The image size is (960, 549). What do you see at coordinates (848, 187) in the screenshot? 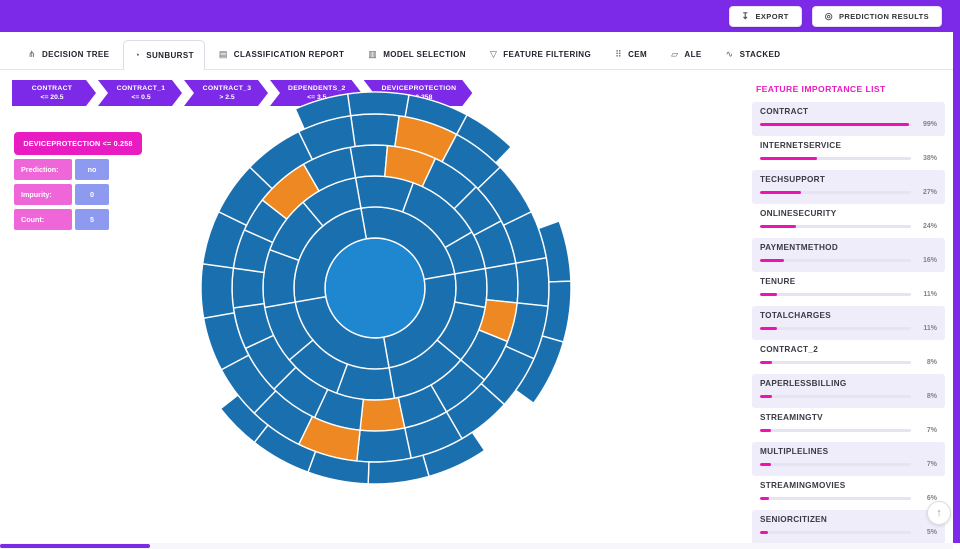
I see `feature-importance-row: TECHSUPPORT 27%` at bounding box center [848, 187].